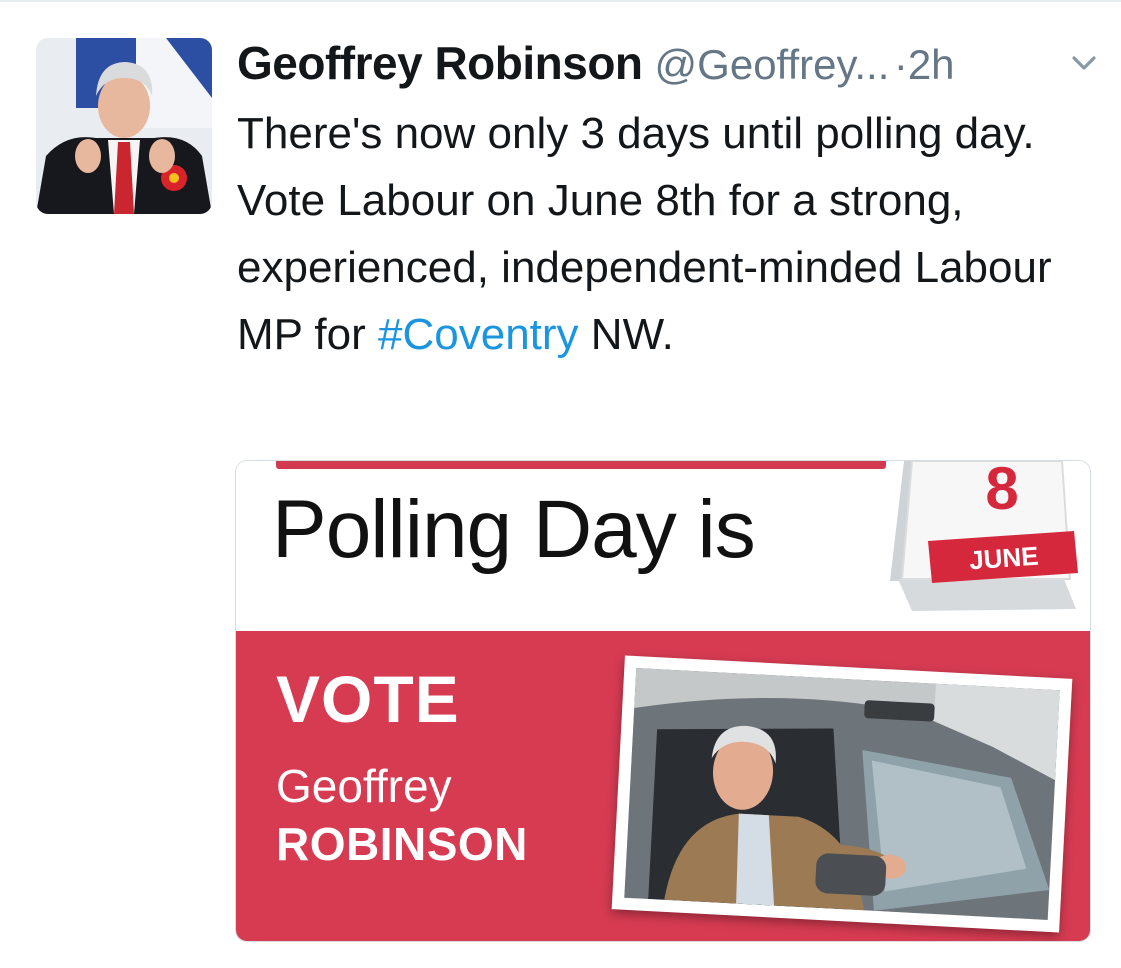 Image resolution: width=1121 pixels, height=968 pixels. I want to click on top-divider, so click(560, 1).